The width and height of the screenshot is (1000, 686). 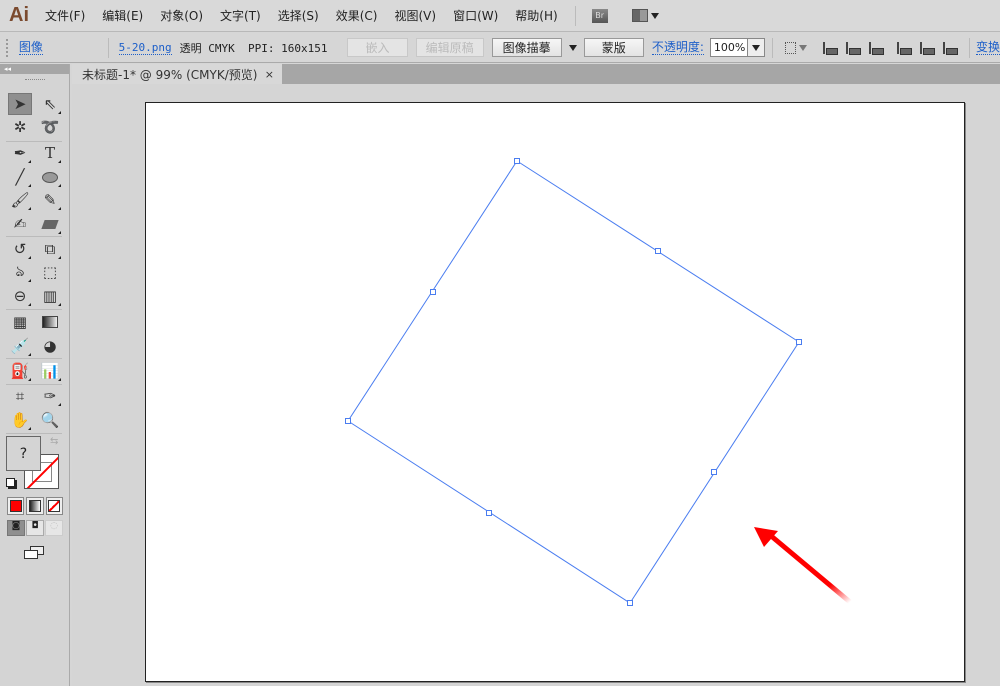 I want to click on arrow-shaft, so click(x=810, y=568).